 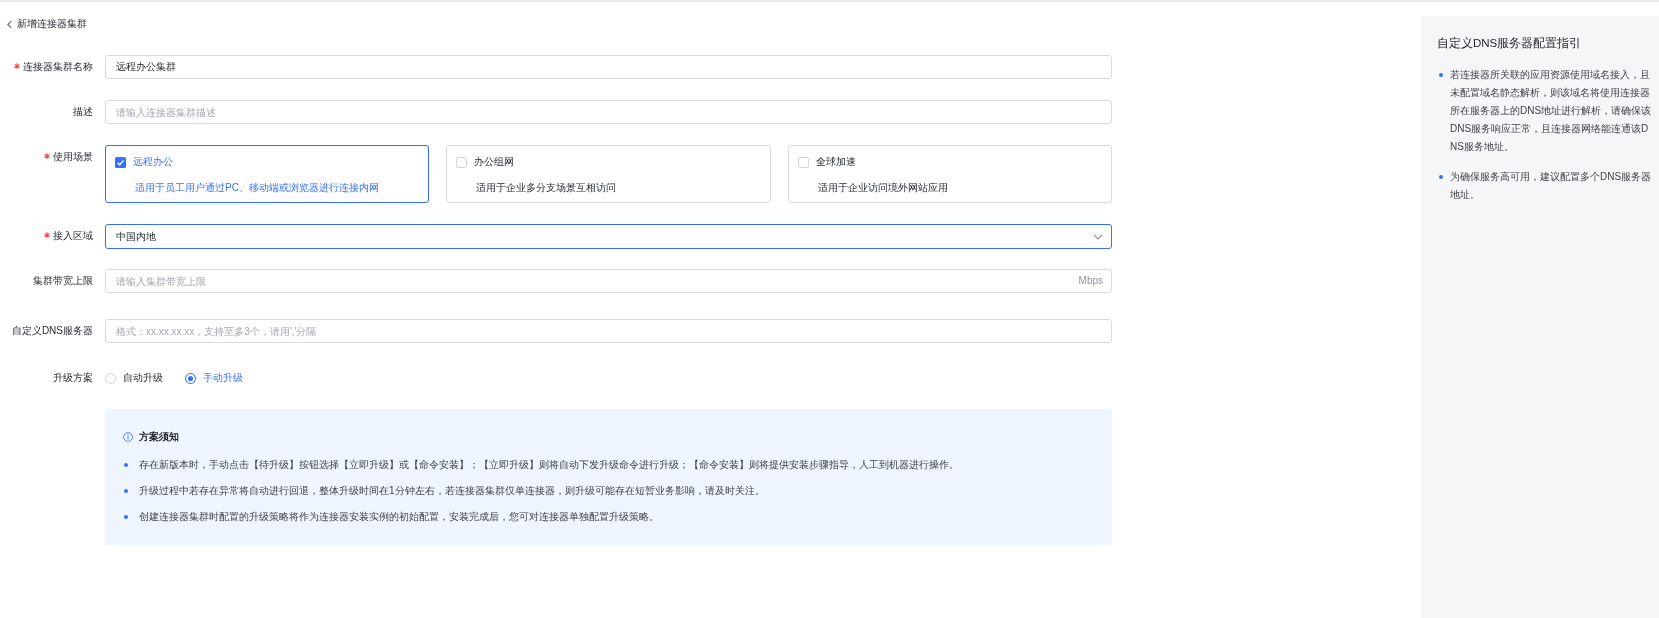 What do you see at coordinates (58, 67) in the screenshot?
I see `field-label: 连接器集群名称` at bounding box center [58, 67].